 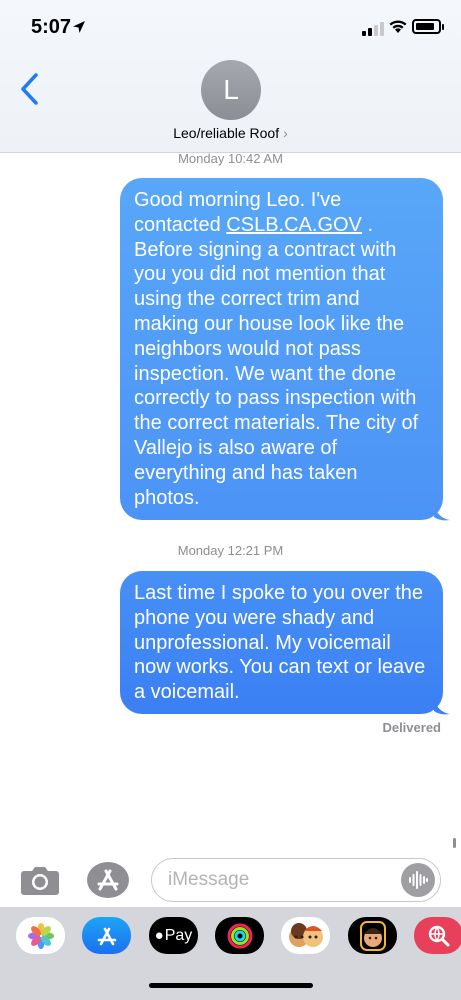 I want to click on web-search-icon, so click(x=438, y=935).